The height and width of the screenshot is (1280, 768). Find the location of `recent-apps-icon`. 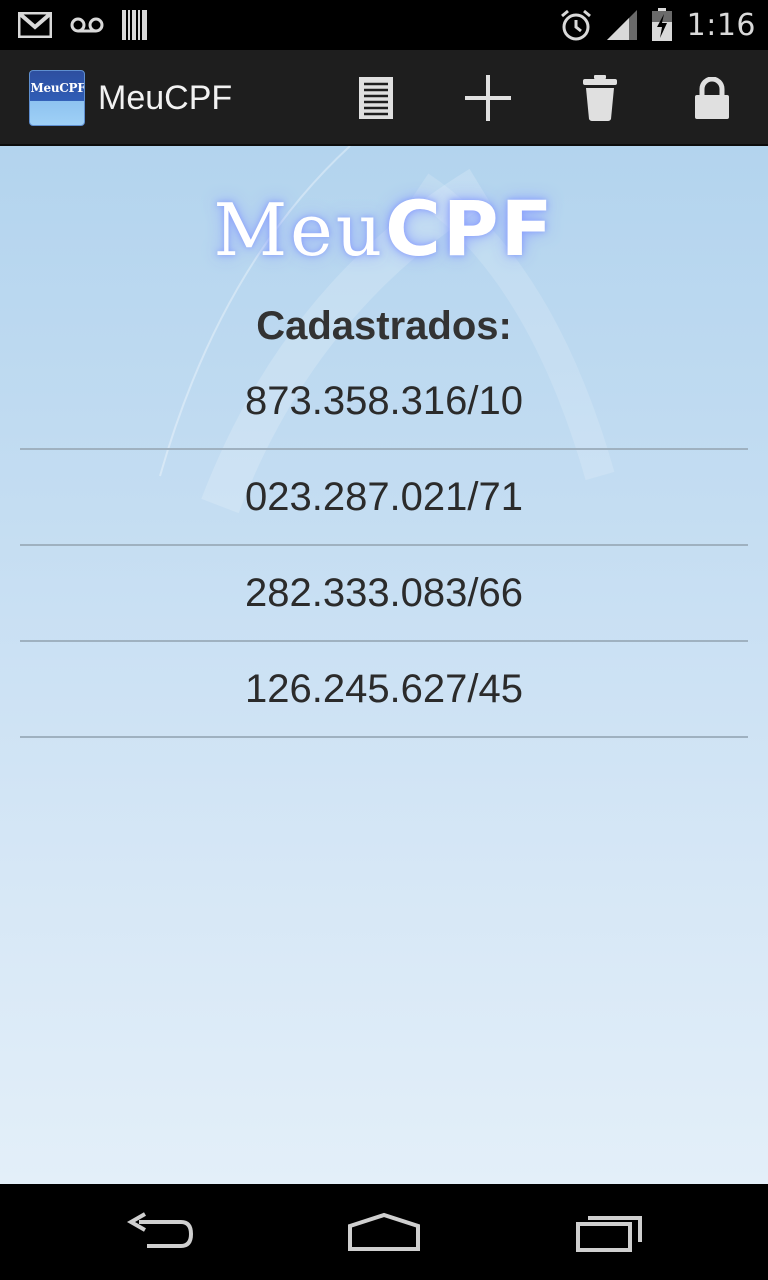

recent-apps-icon is located at coordinates (609, 1234).